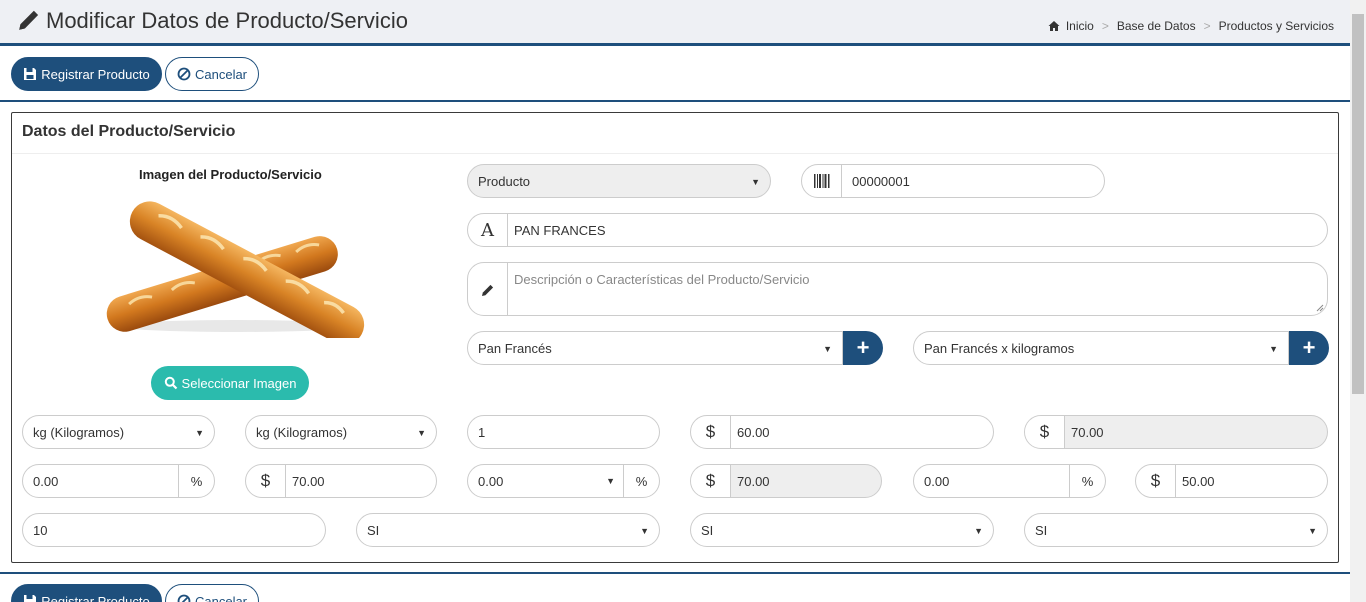 The image size is (1366, 602). I want to click on quantity-value: 1, so click(482, 432).